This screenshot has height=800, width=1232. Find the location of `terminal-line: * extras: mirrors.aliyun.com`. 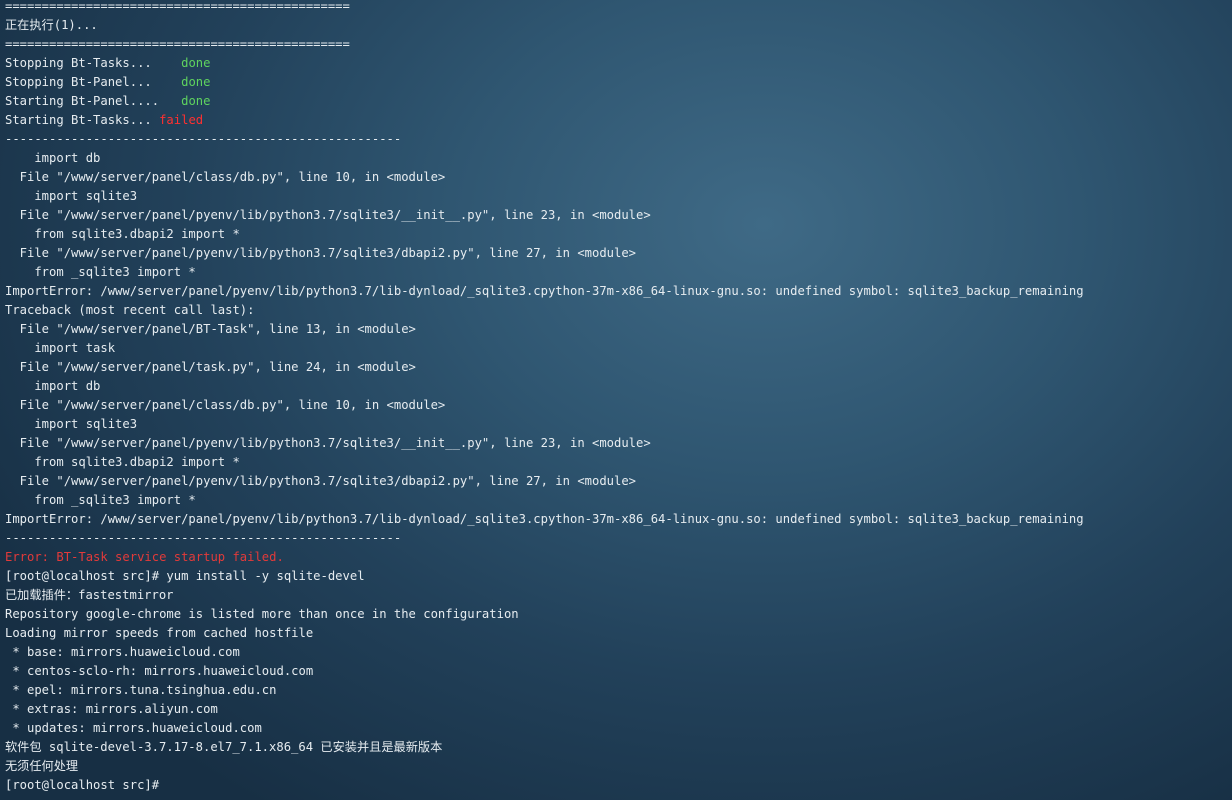

terminal-line: * extras: mirrors.aliyun.com is located at coordinates (111, 709).